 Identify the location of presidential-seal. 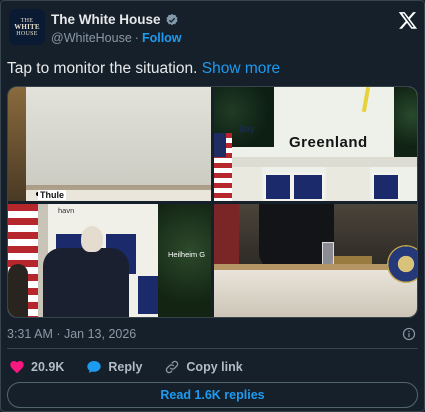
(402, 264).